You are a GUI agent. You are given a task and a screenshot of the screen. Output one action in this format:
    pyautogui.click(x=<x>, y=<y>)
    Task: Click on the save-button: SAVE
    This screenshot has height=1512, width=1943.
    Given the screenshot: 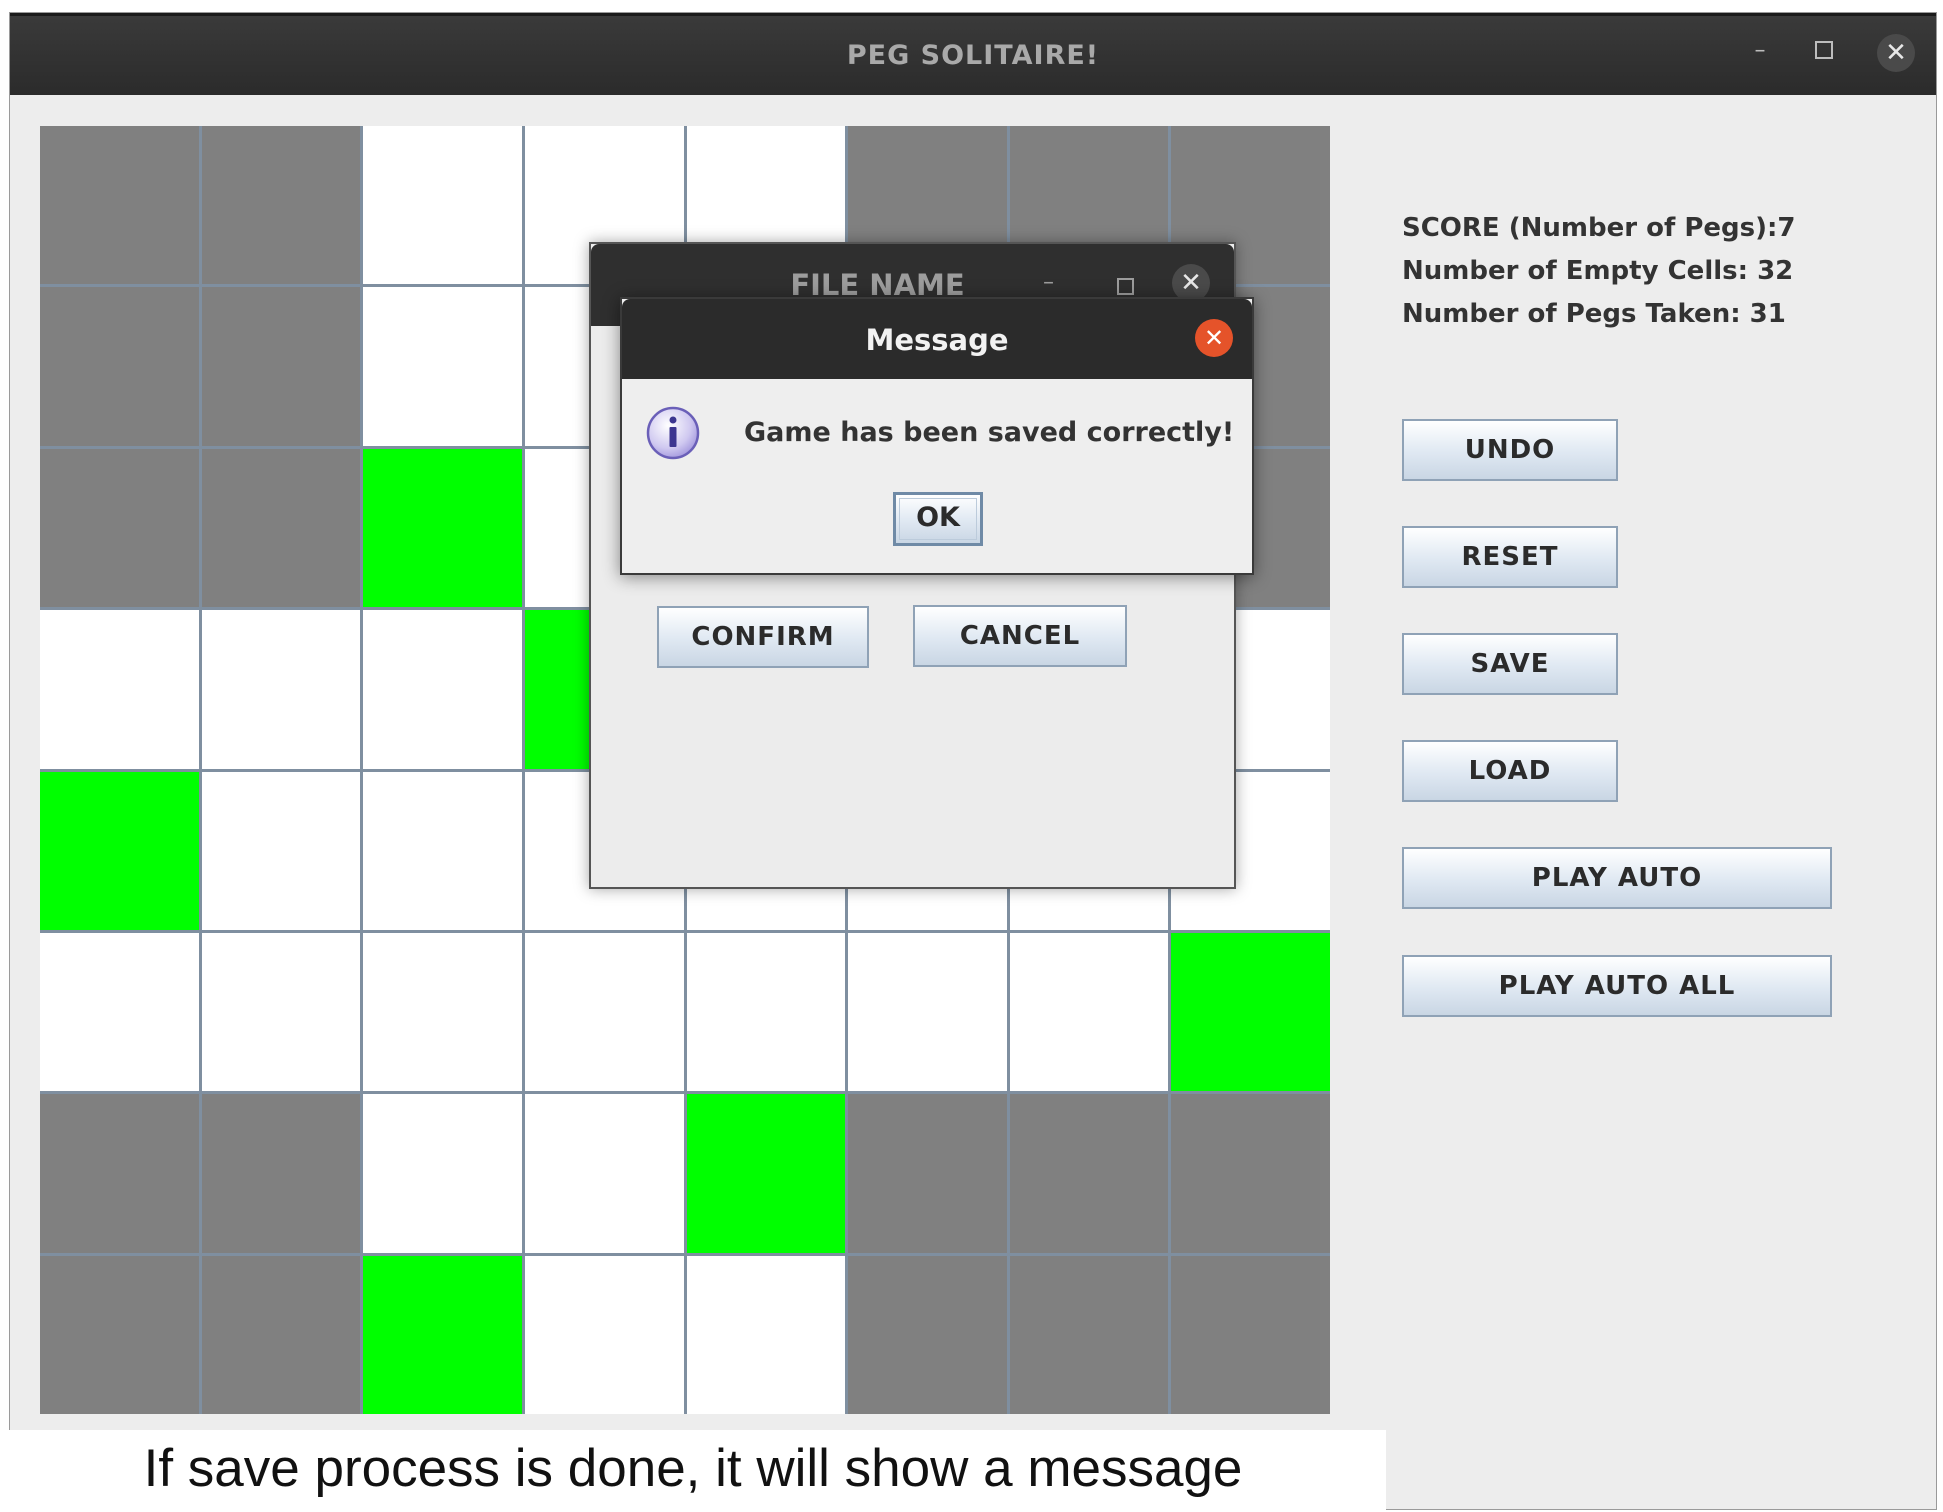 What is the action you would take?
    pyautogui.click(x=1510, y=664)
    